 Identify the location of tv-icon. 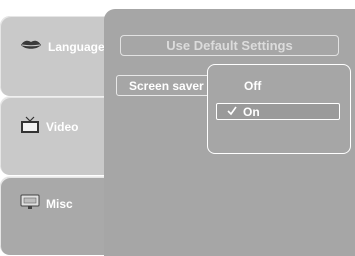
(30, 126).